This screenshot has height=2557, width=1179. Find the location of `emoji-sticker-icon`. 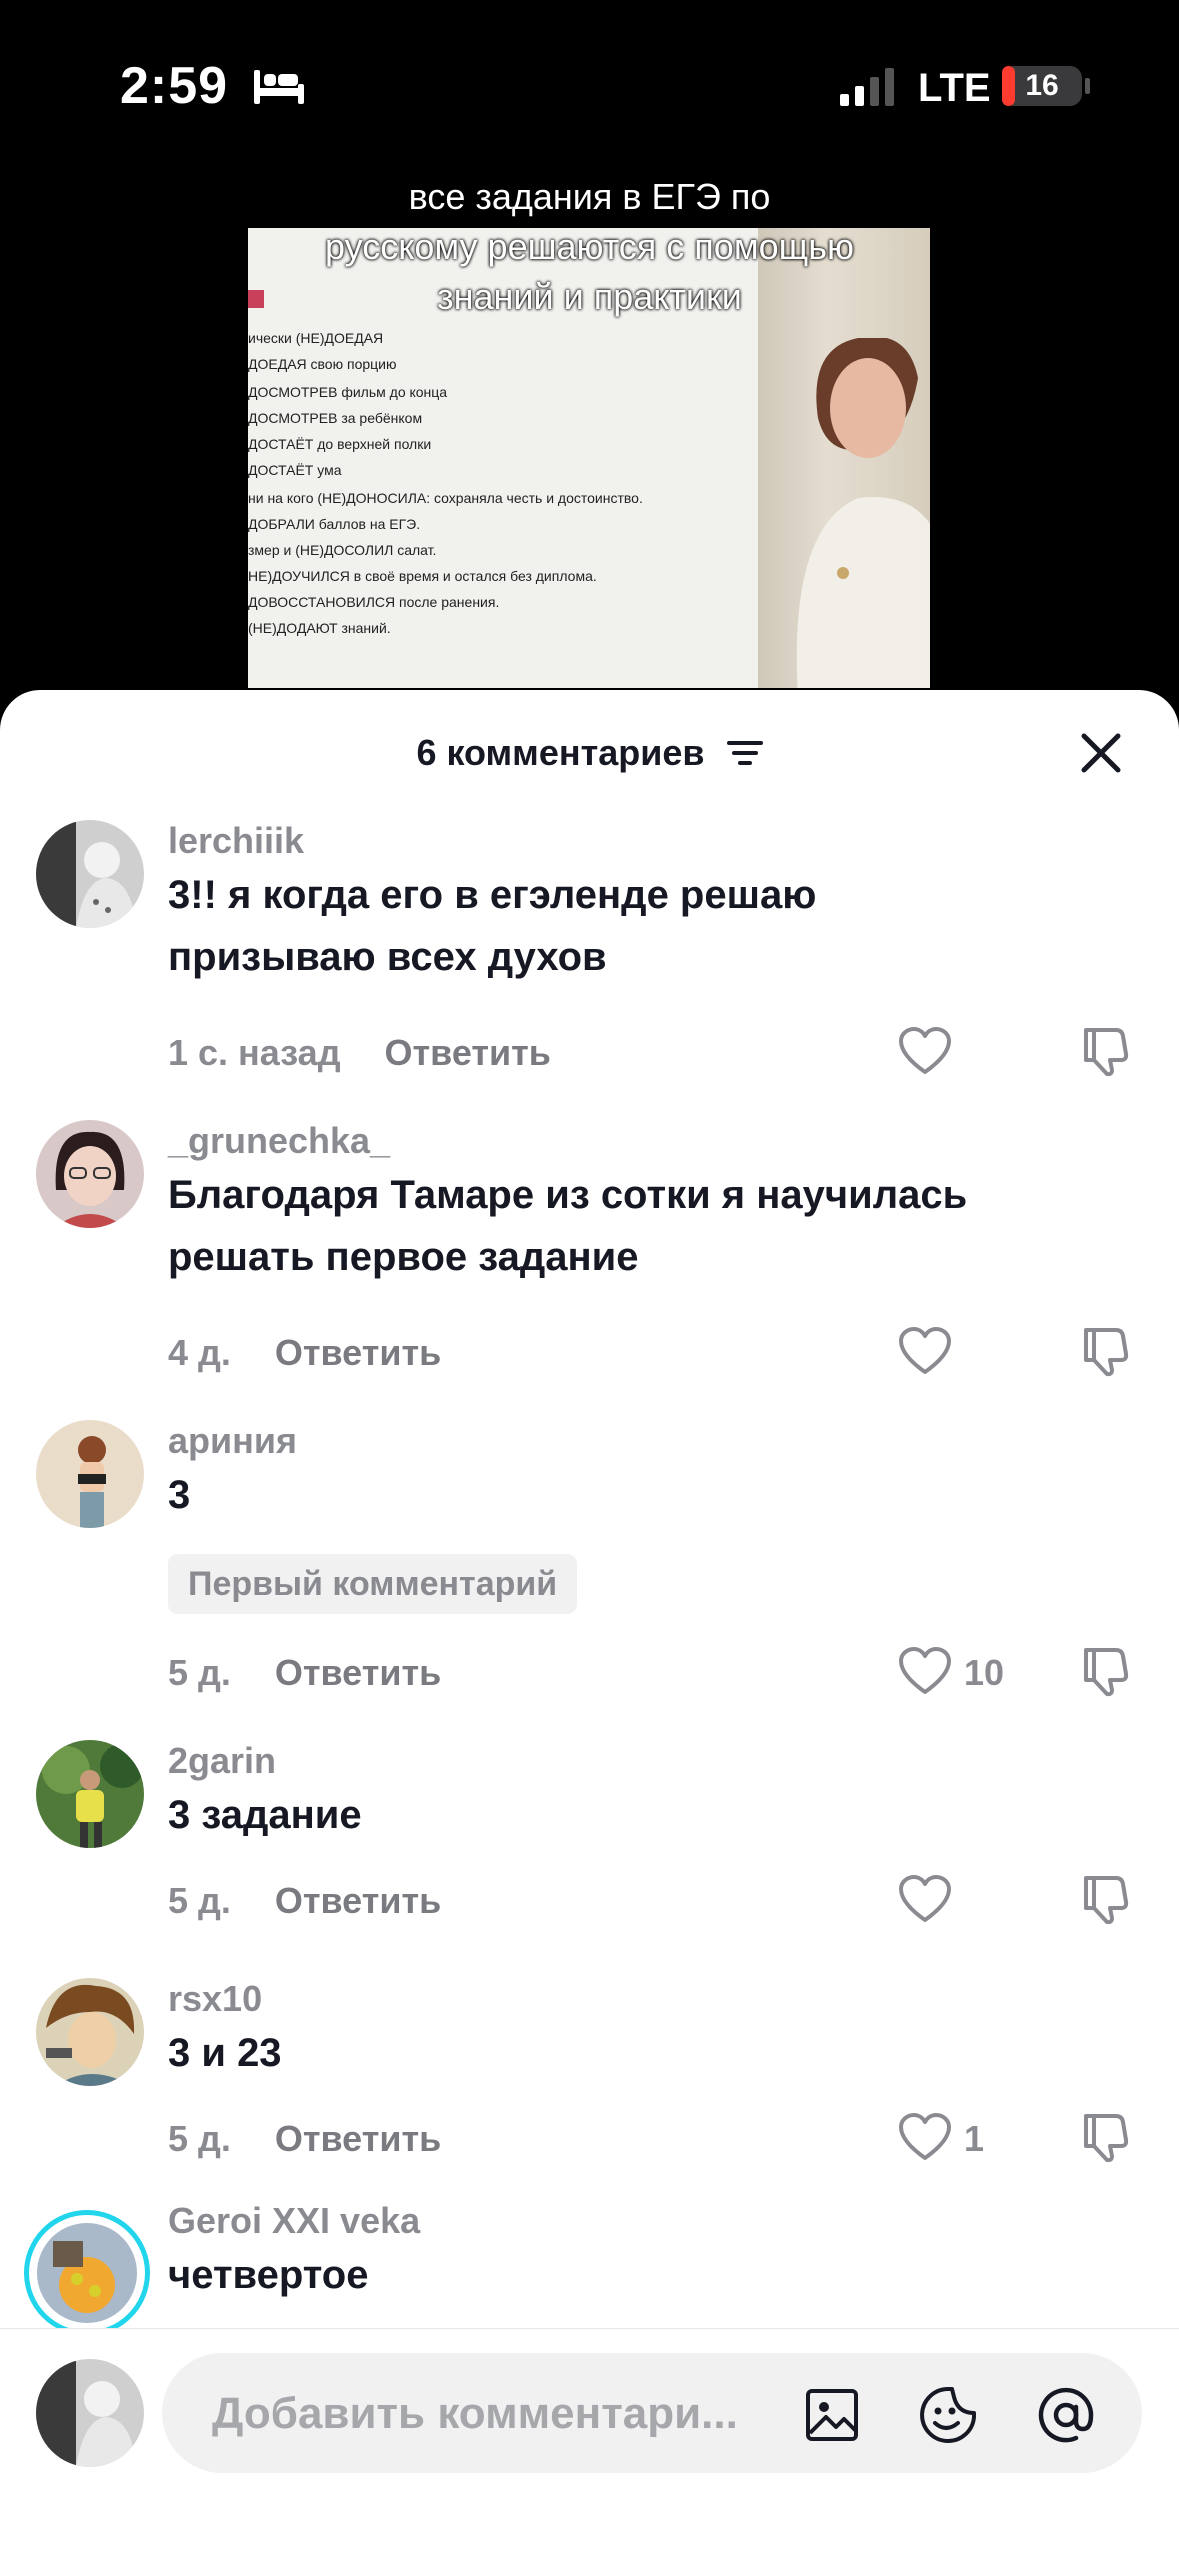

emoji-sticker-icon is located at coordinates (948, 2415).